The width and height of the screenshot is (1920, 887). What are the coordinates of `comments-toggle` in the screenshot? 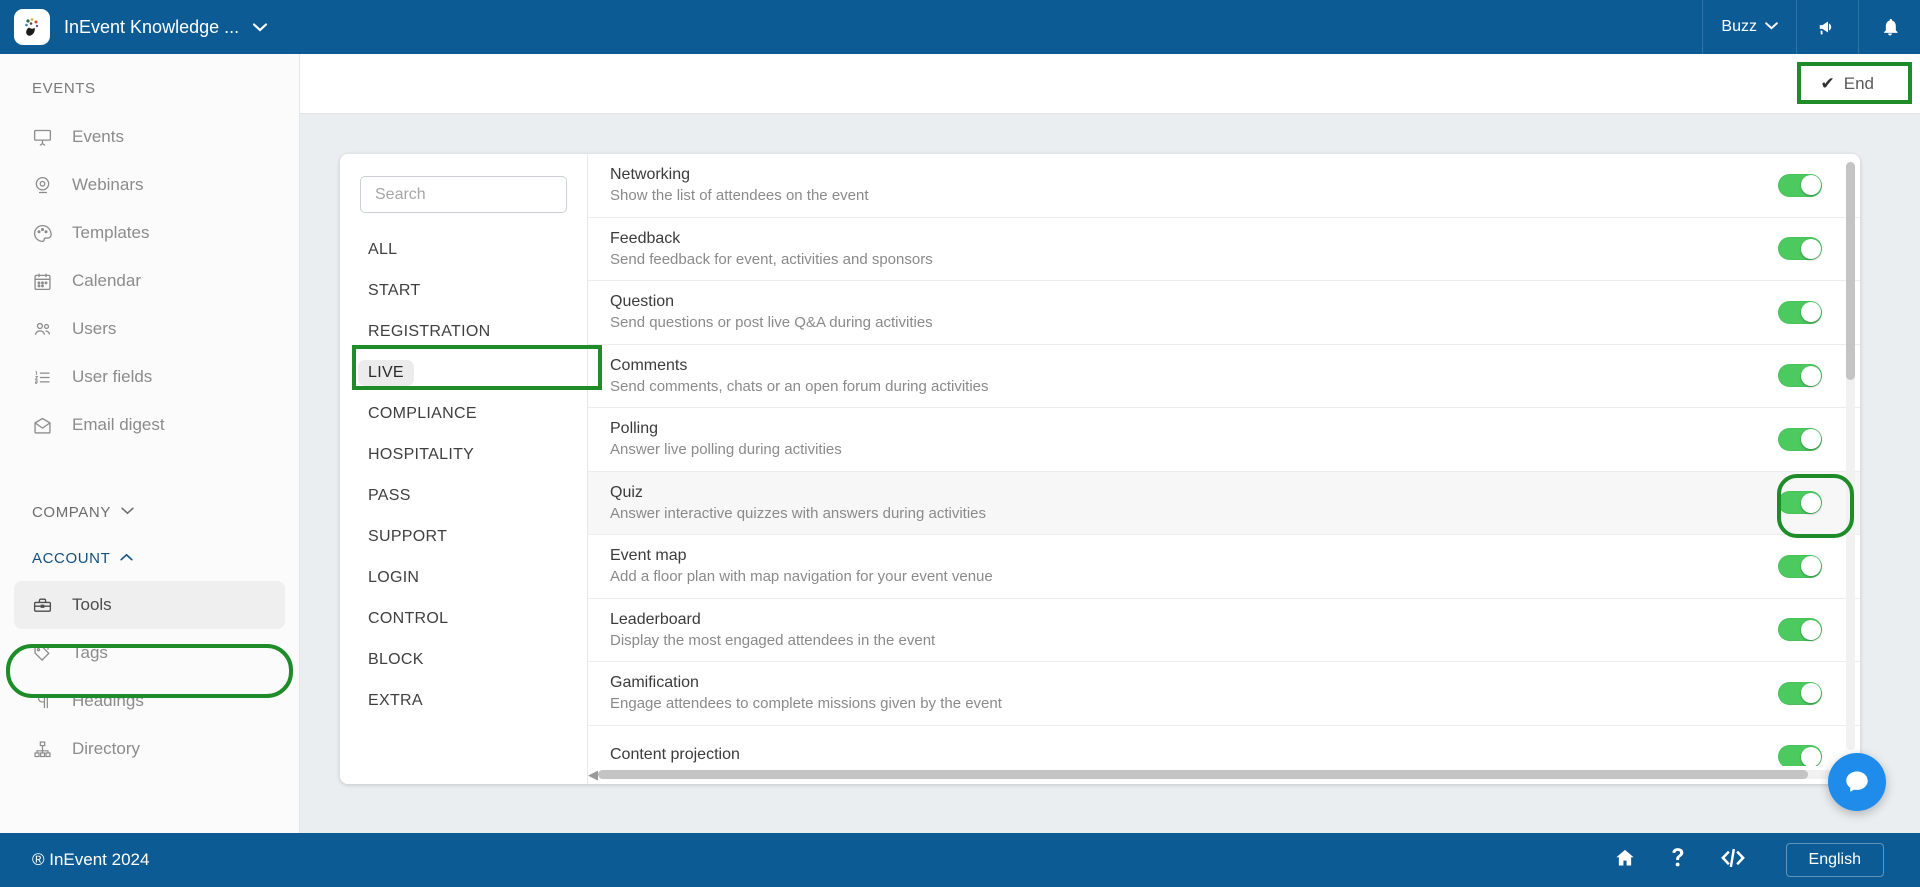 It's located at (1800, 376).